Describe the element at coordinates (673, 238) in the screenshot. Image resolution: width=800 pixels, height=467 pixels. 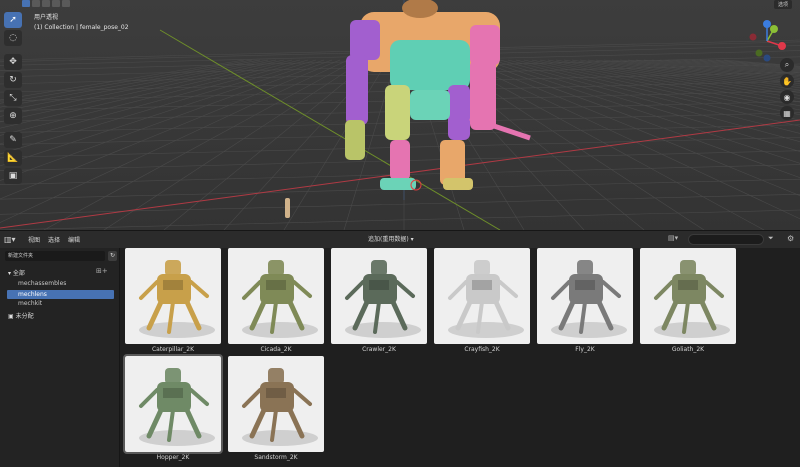
I see `display-mode-icon: ▤▾` at that location.